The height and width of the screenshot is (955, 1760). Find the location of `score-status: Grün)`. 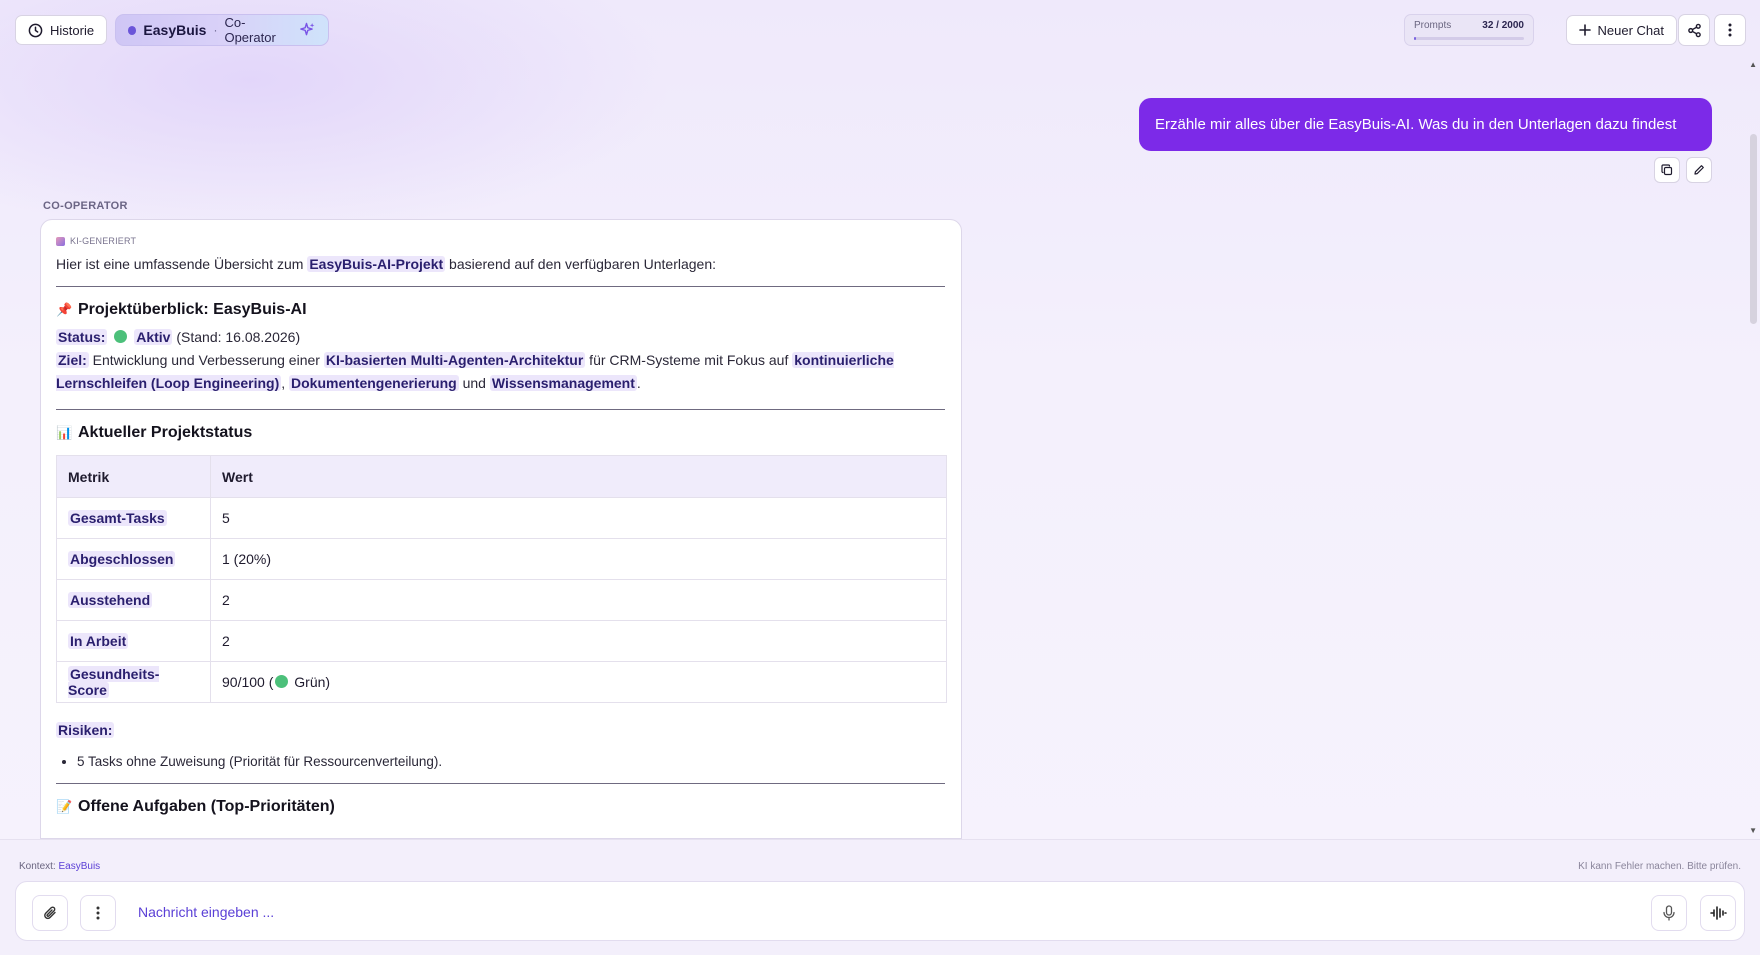

score-status: Grün) is located at coordinates (310, 682).